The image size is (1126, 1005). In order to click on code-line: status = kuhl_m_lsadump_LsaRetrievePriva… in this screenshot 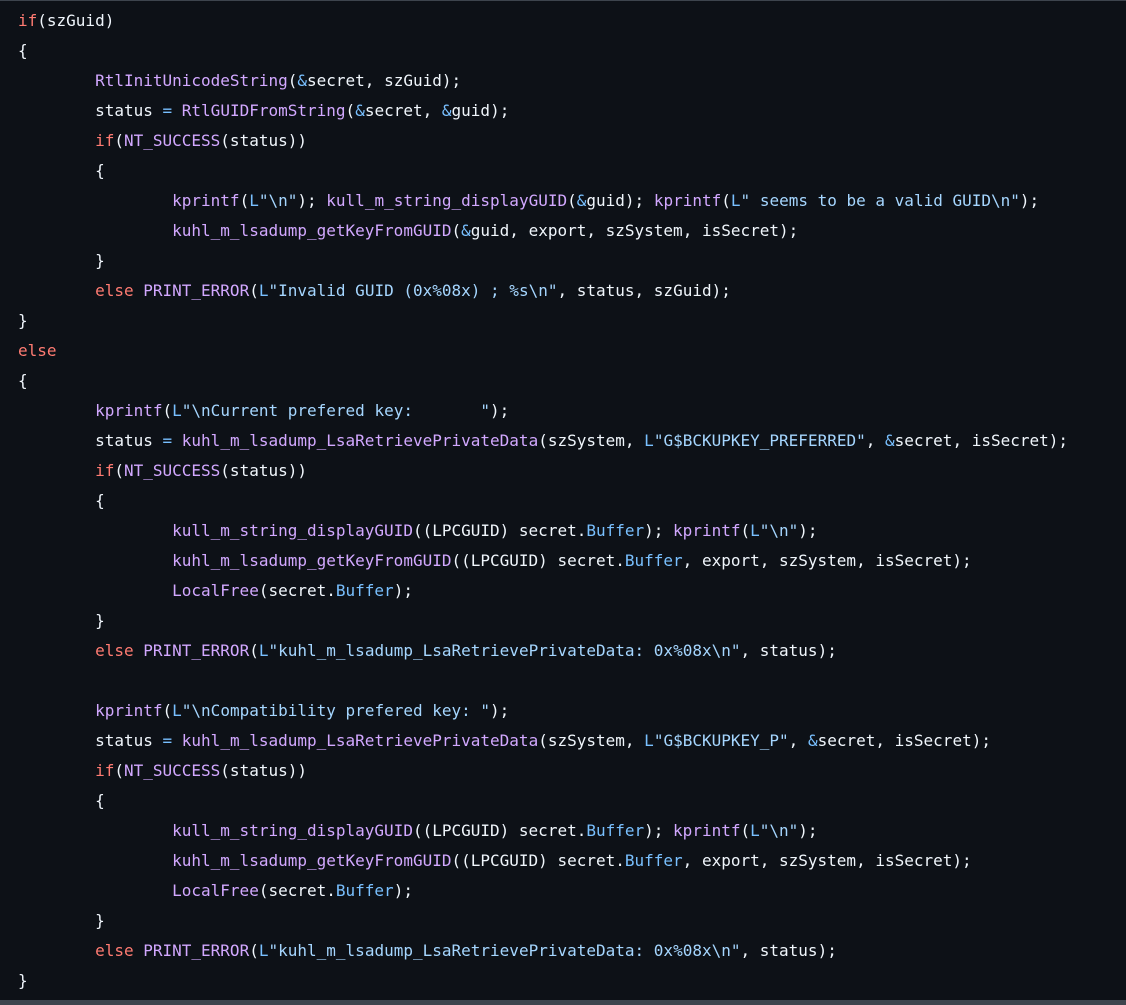, I will do `click(572, 441)`.